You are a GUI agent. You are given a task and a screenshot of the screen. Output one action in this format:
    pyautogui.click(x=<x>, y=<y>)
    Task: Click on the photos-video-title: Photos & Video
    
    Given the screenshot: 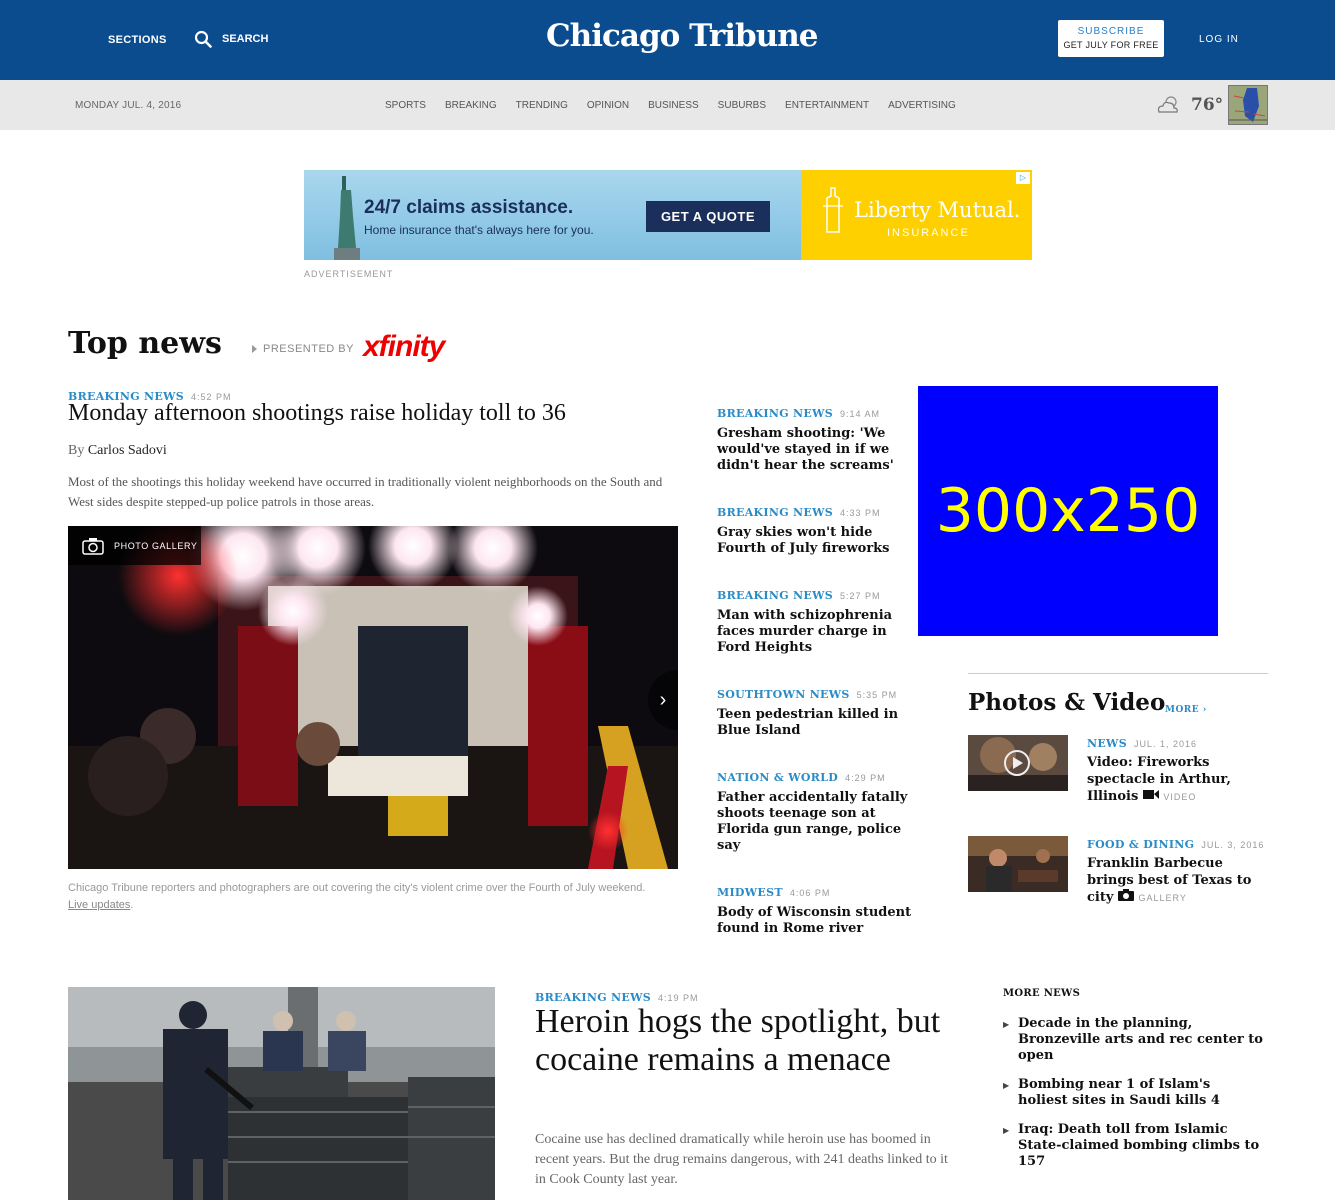 What is the action you would take?
    pyautogui.click(x=1067, y=702)
    